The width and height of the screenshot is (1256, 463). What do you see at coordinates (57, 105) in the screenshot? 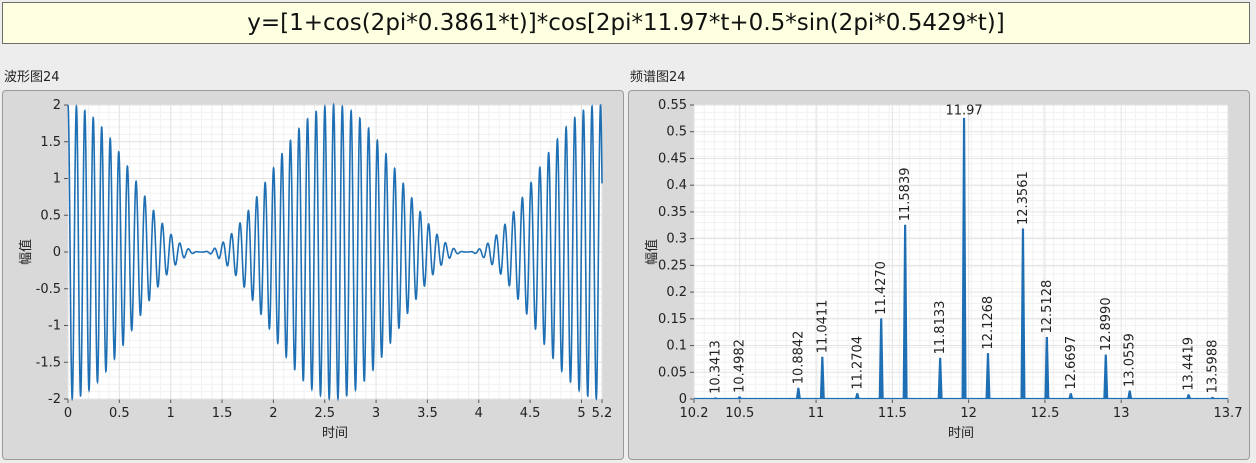
I see `y-tick-label: 2` at bounding box center [57, 105].